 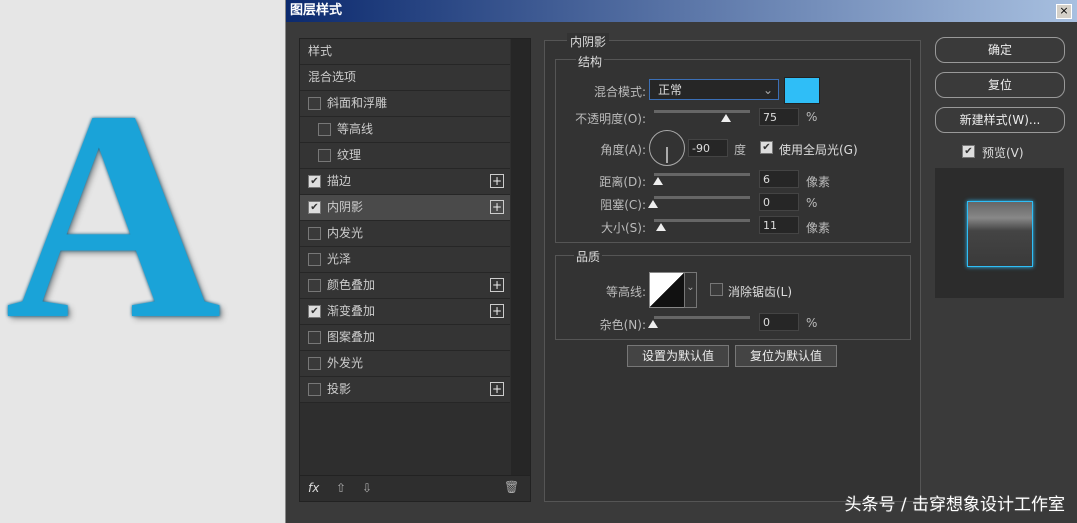 What do you see at coordinates (351, 311) in the screenshot?
I see `style-list-item-label: 渐变叠加` at bounding box center [351, 311].